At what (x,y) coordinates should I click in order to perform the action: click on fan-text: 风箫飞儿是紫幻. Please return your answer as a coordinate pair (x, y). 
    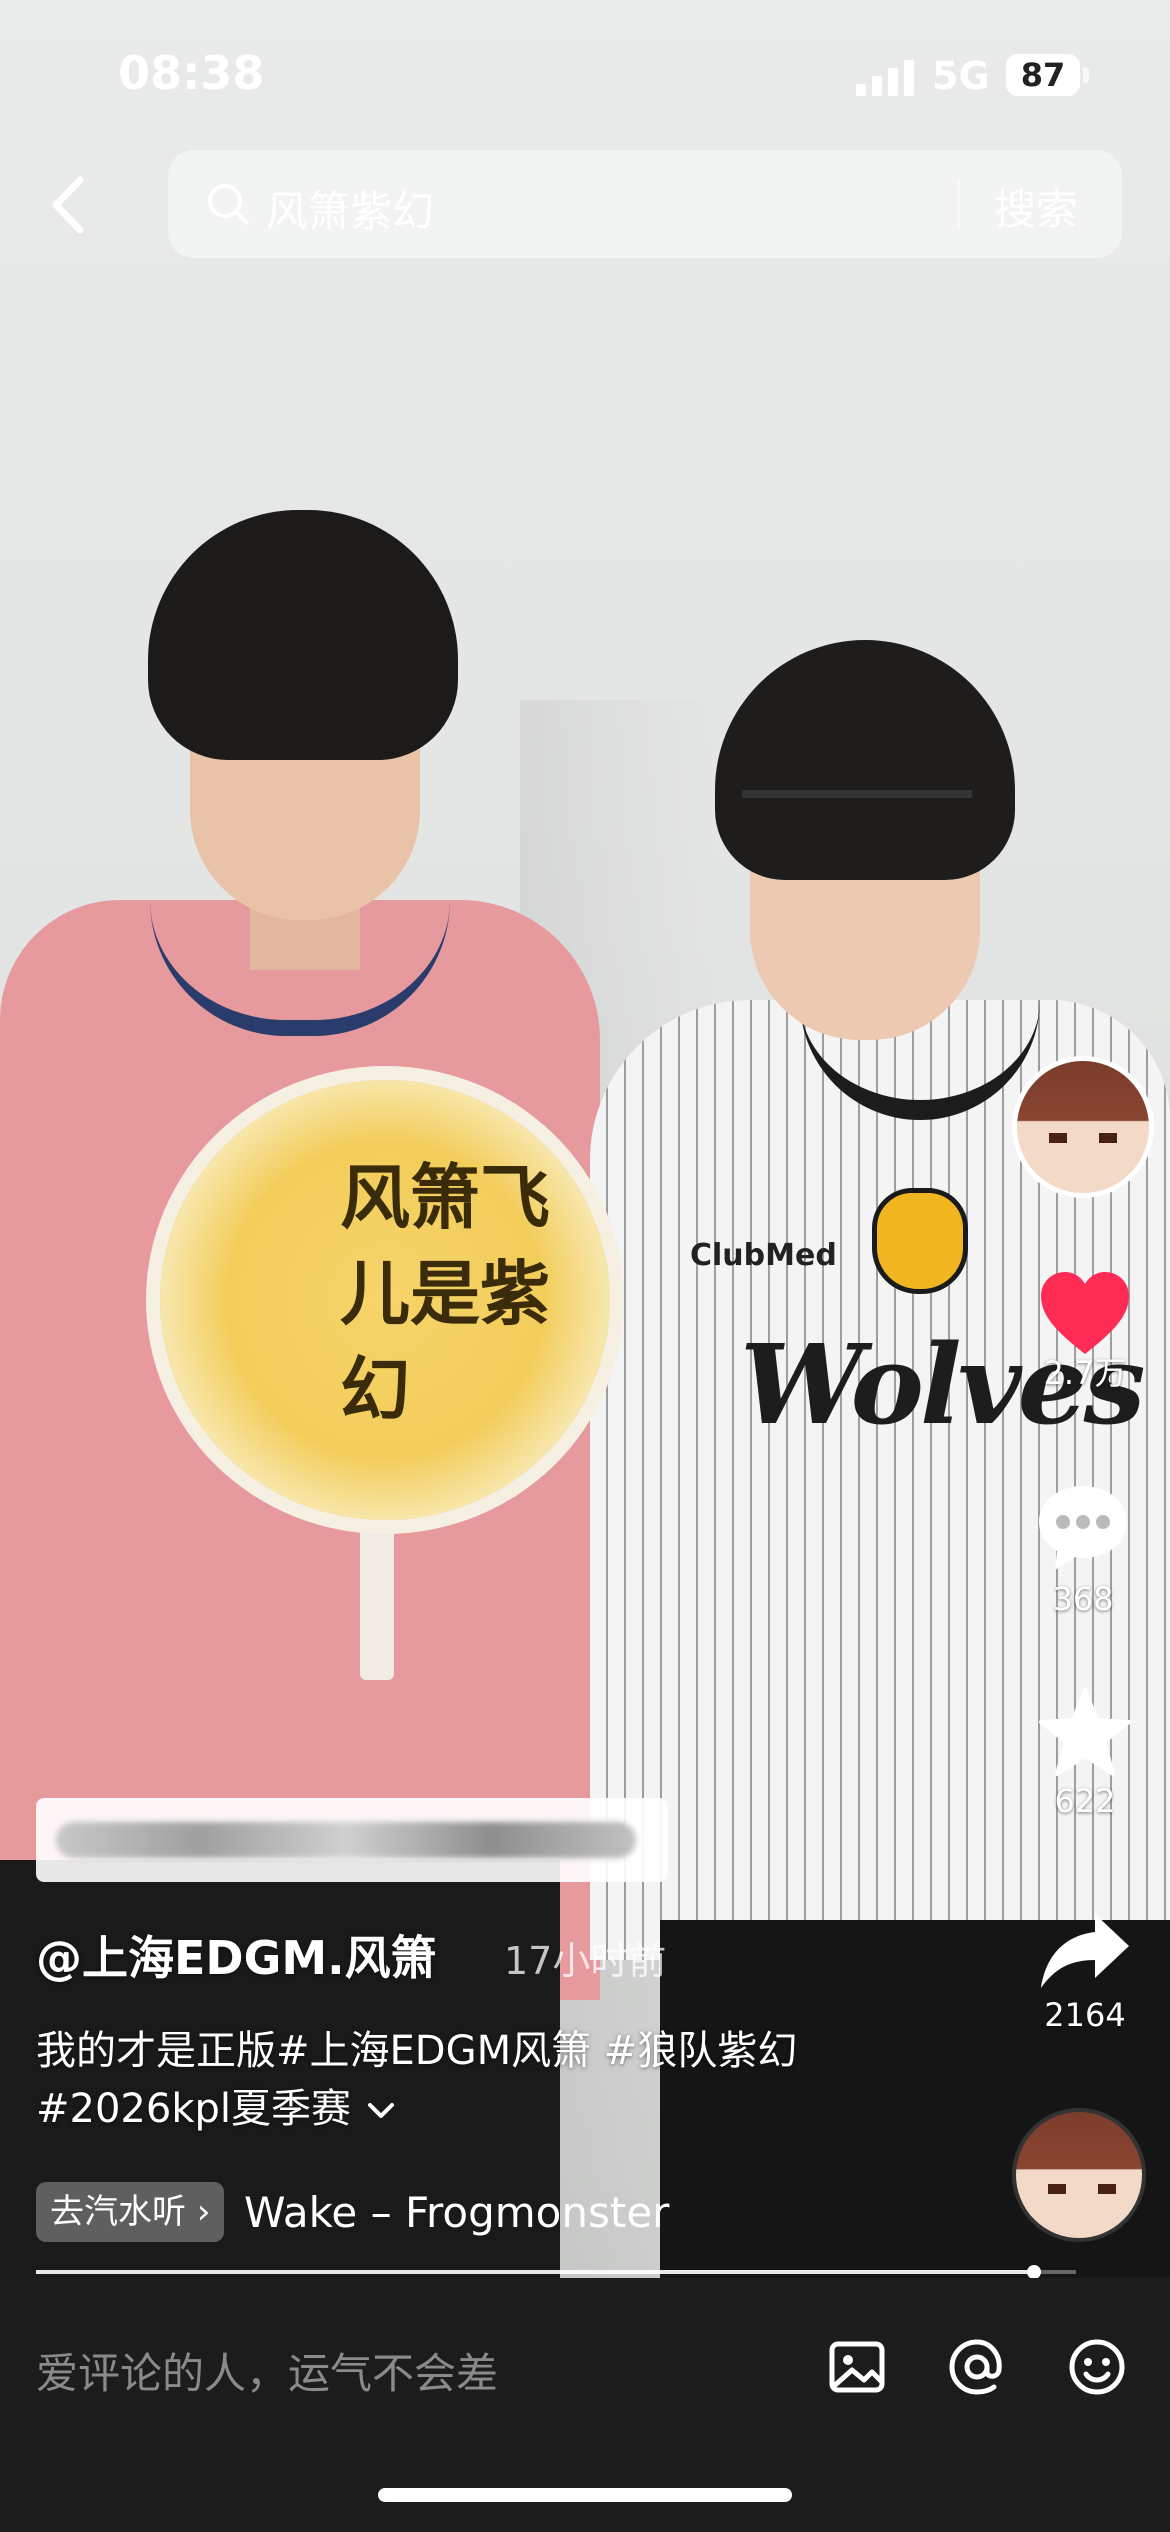
    Looking at the image, I should click on (445, 1294).